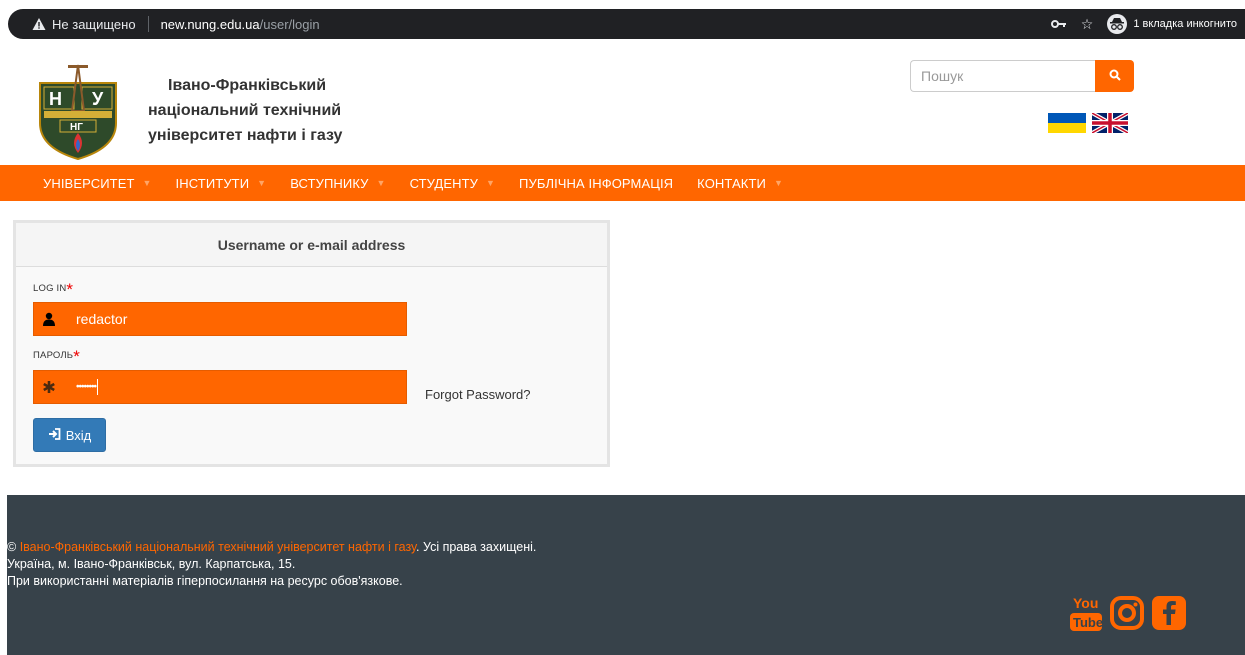  I want to click on nav-label: ІНСТИТУТИ, so click(212, 183).